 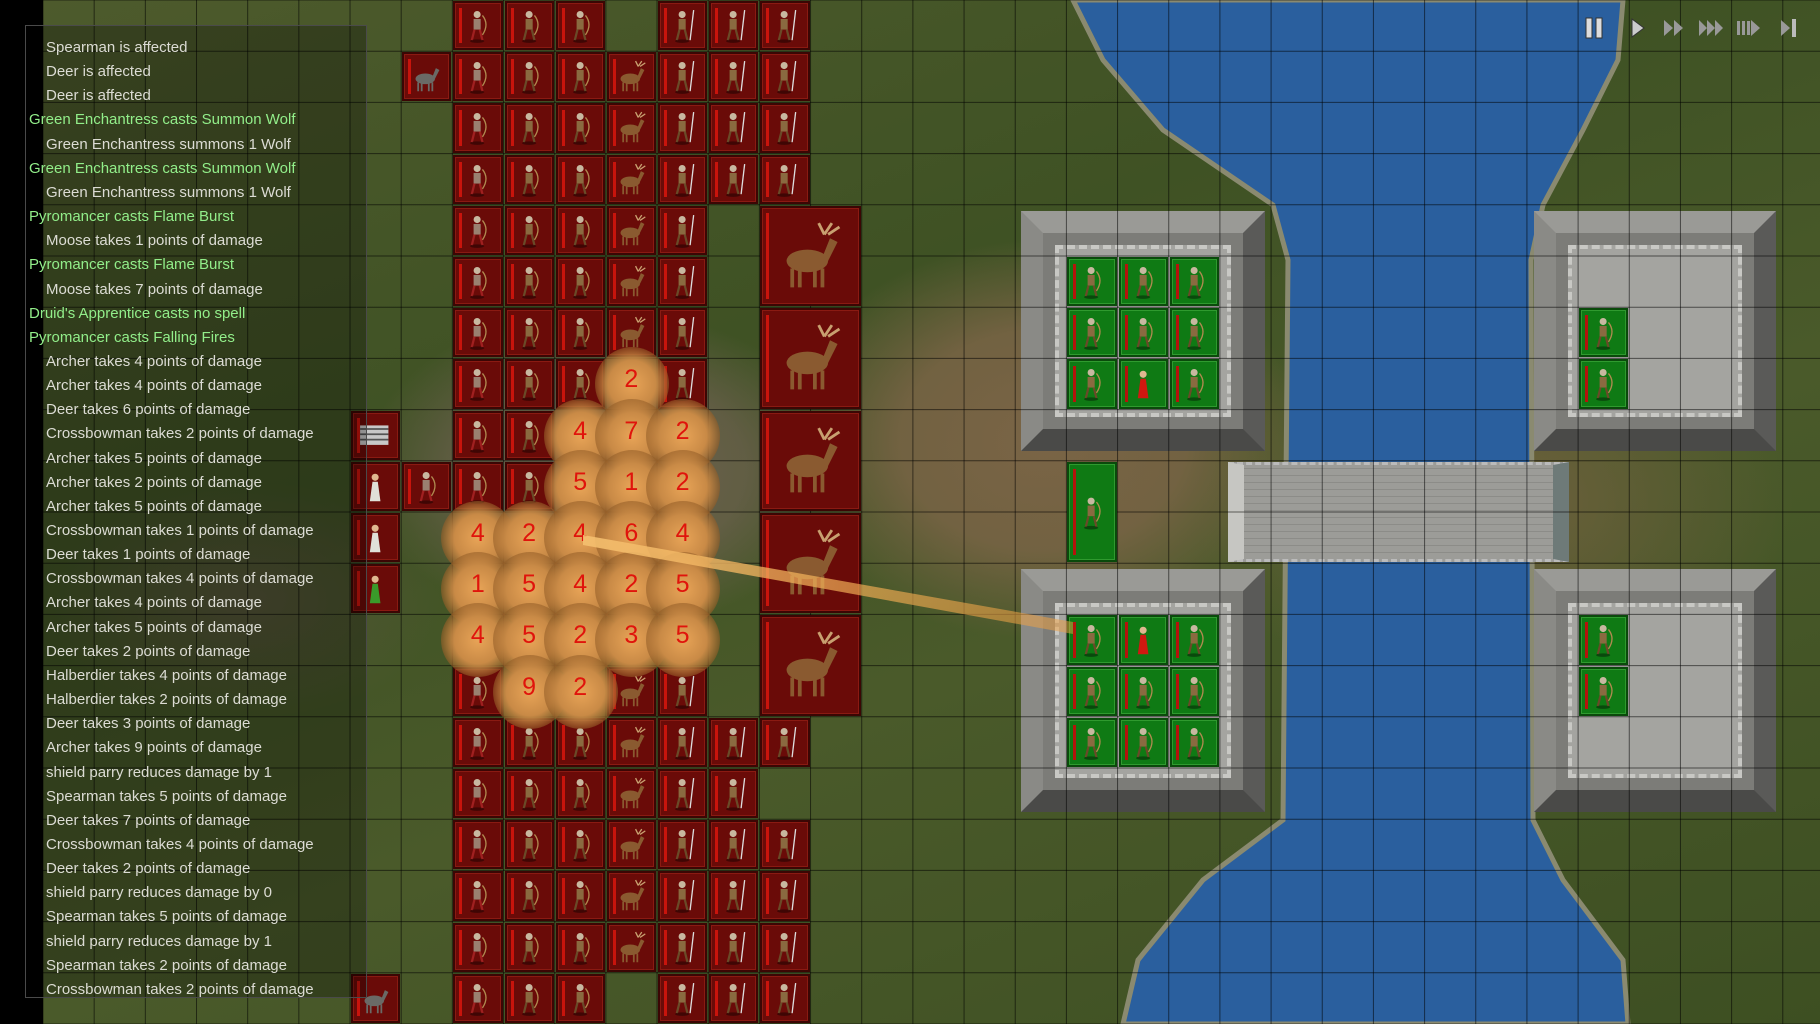 I want to click on log-entry: Deer takes 7 points of damage, so click(x=148, y=820).